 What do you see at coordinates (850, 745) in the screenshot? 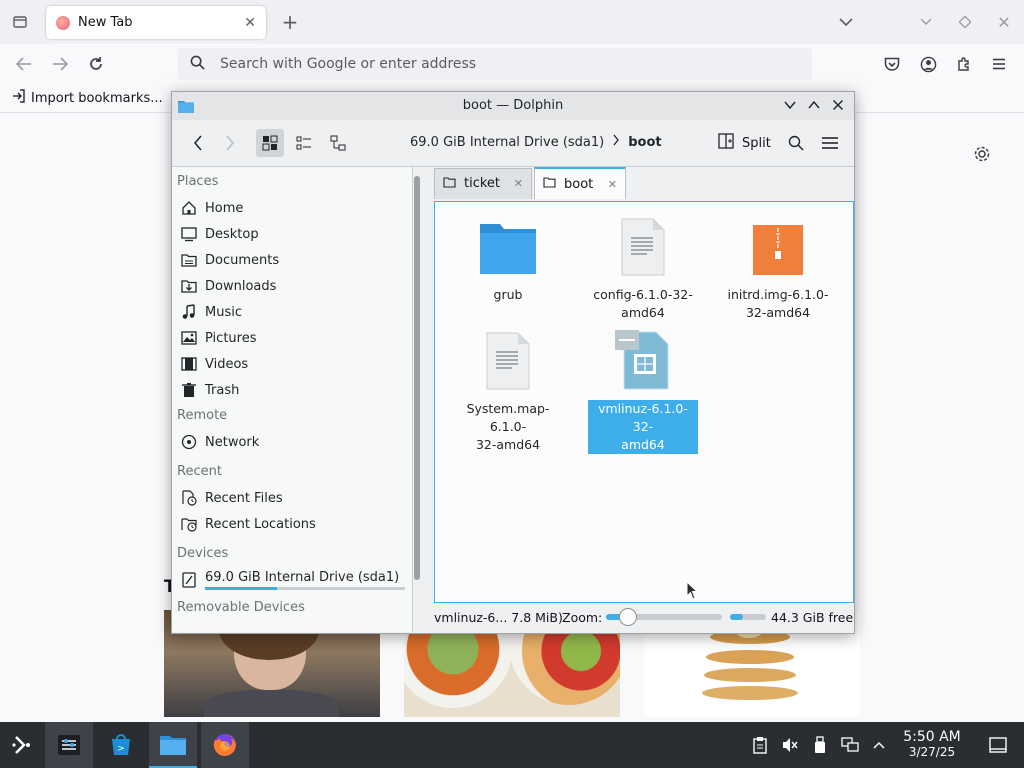
I see `network-wired-icon` at bounding box center [850, 745].